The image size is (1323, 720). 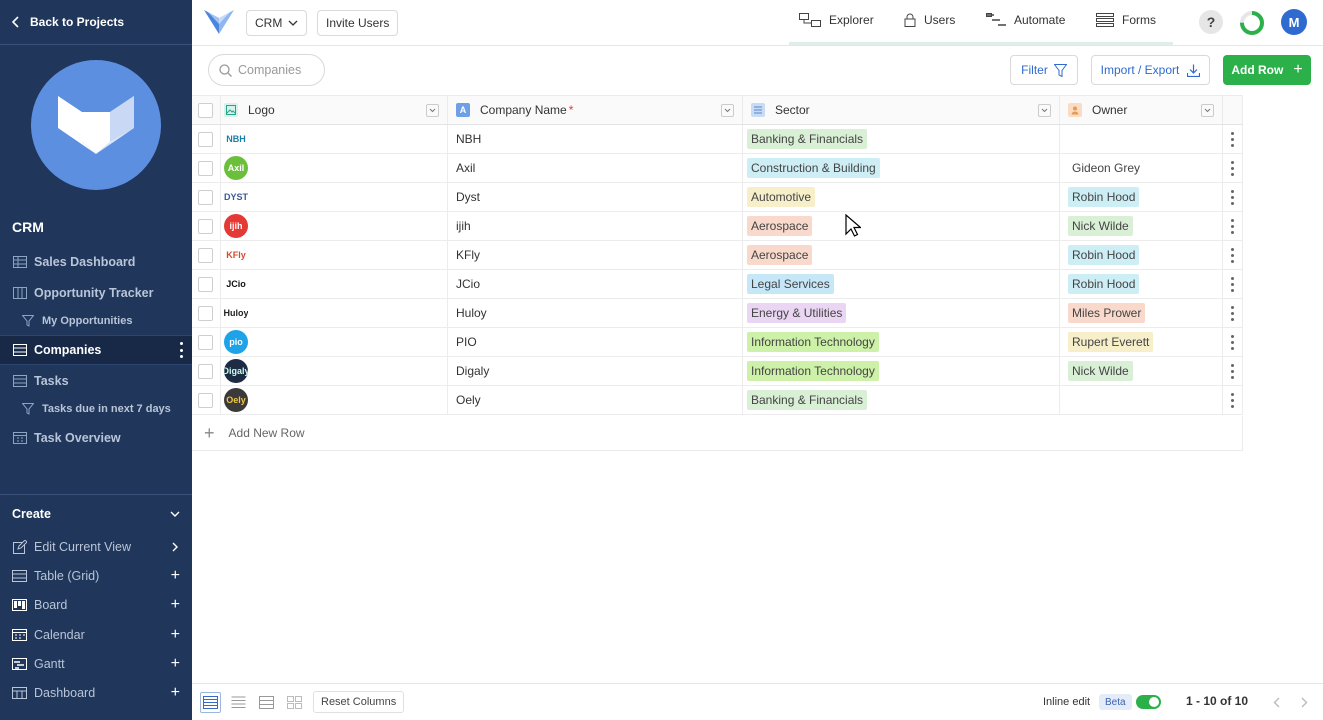 What do you see at coordinates (358, 23) in the screenshot?
I see `invite-users-button: Invite Users` at bounding box center [358, 23].